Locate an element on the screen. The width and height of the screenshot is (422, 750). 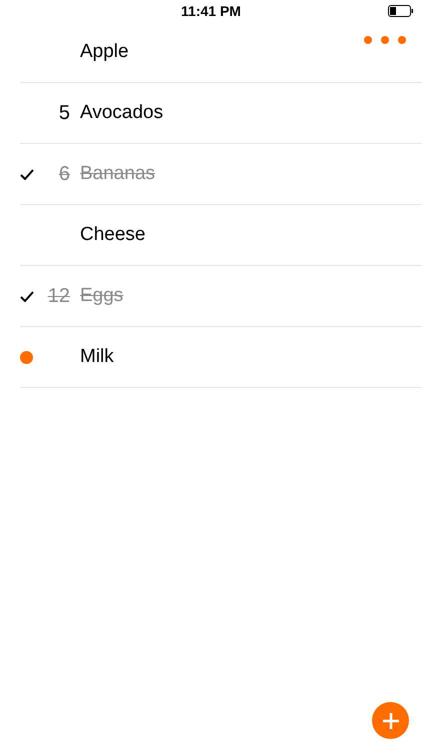
item-quantity: 12 is located at coordinates (58, 296).